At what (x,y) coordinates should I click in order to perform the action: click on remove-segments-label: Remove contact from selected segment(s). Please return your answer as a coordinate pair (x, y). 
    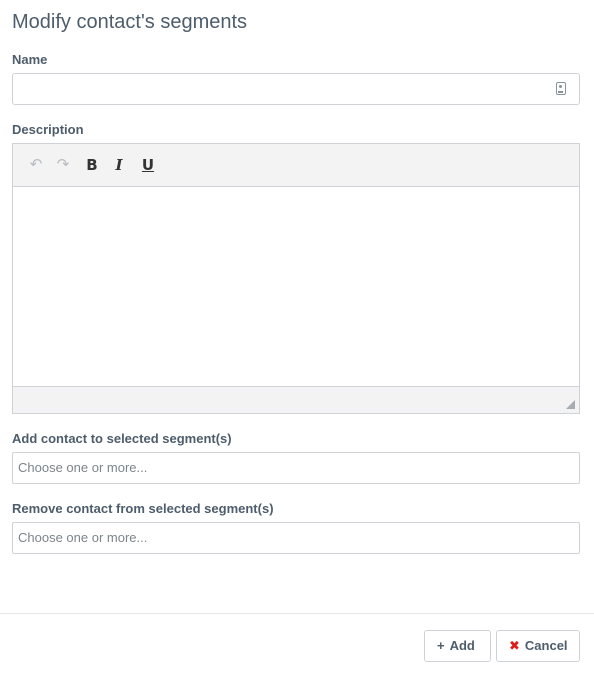
    Looking at the image, I should click on (143, 508).